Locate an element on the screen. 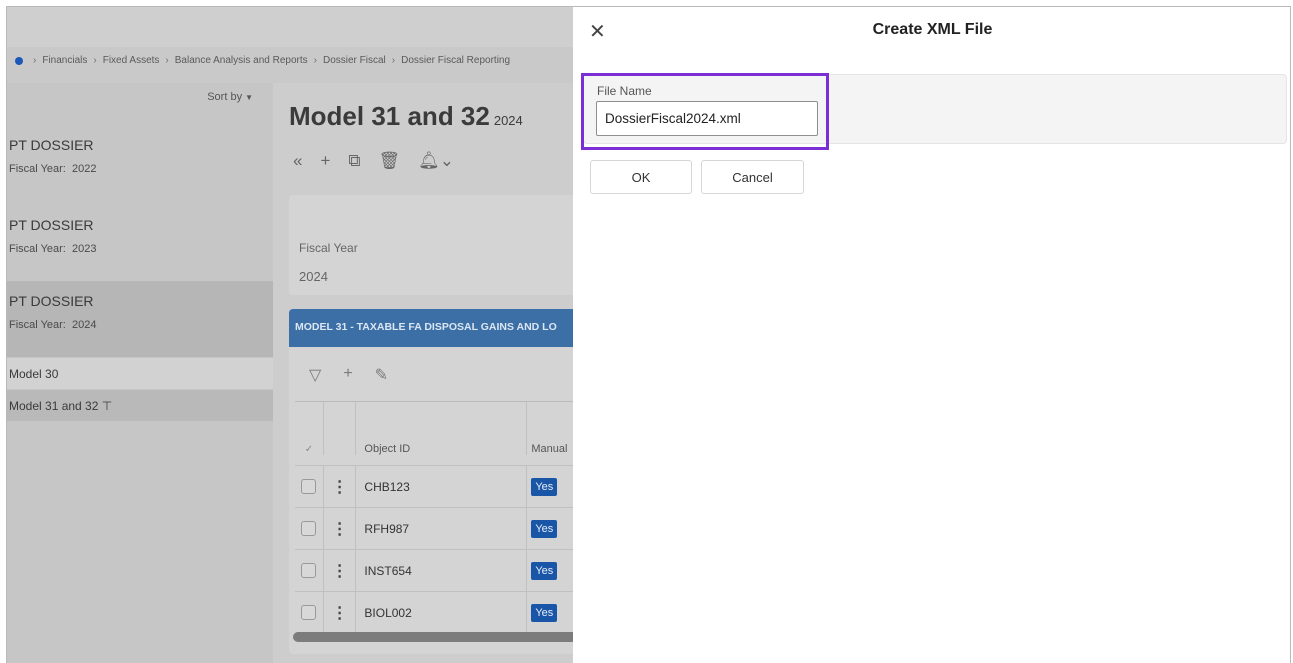 Image resolution: width=1293 pixels, height=663 pixels. dossier-fiscal-year: Fiscal Year: 2023 is located at coordinates (53, 249).